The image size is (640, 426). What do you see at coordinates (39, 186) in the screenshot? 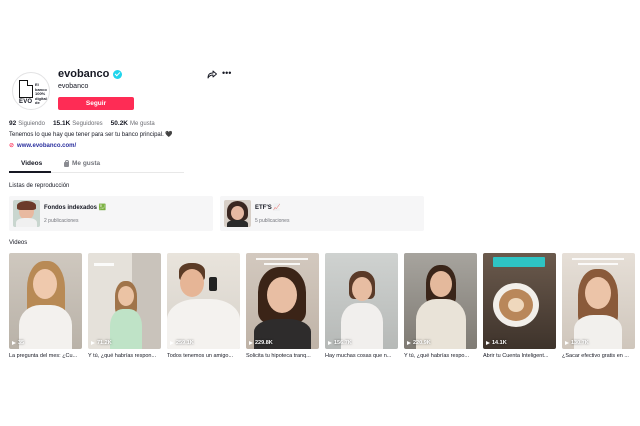
I see `playlists-title: Listas de reproducción` at bounding box center [39, 186].